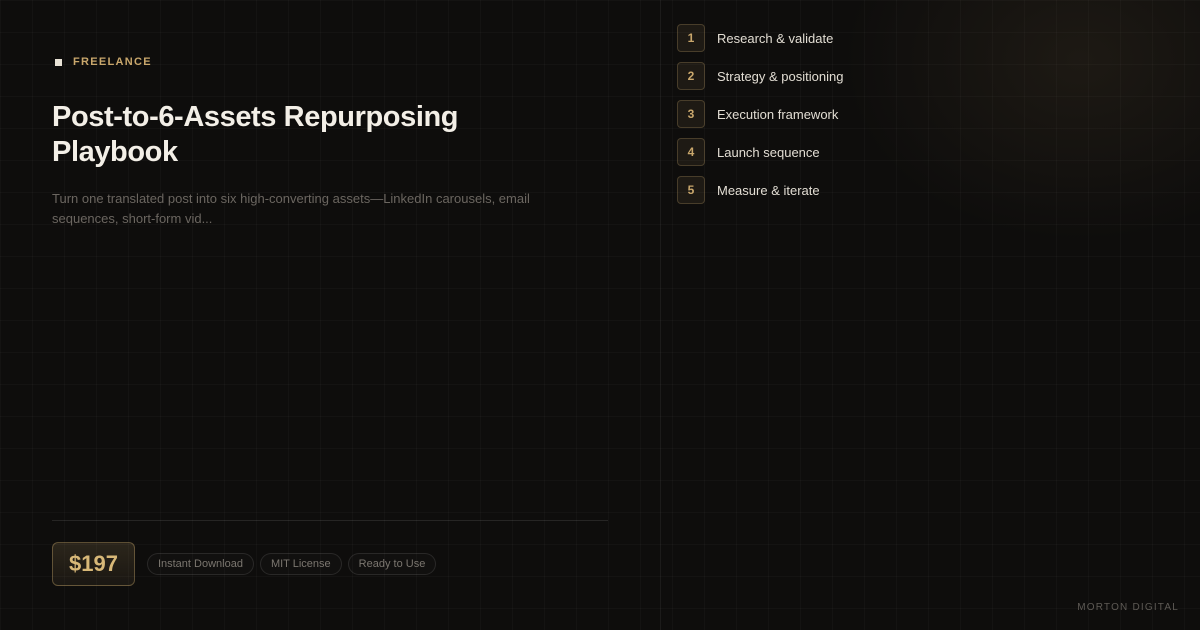 Image resolution: width=1200 pixels, height=630 pixels. I want to click on step-number: 1, so click(691, 38).